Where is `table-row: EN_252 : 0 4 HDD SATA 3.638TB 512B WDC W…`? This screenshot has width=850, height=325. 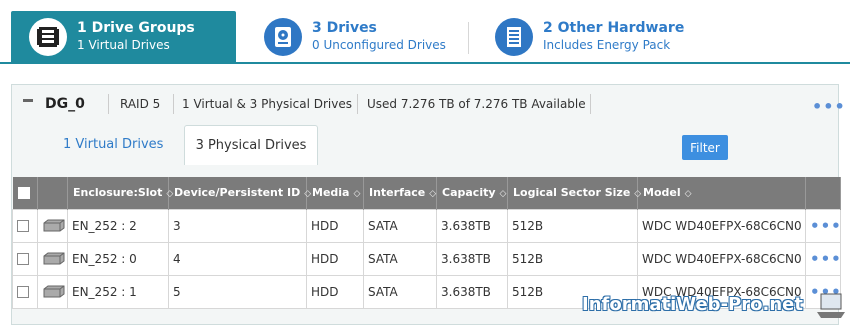 table-row: EN_252 : 0 4 HDD SATA 3.638TB 512B WDC W… is located at coordinates (426, 258).